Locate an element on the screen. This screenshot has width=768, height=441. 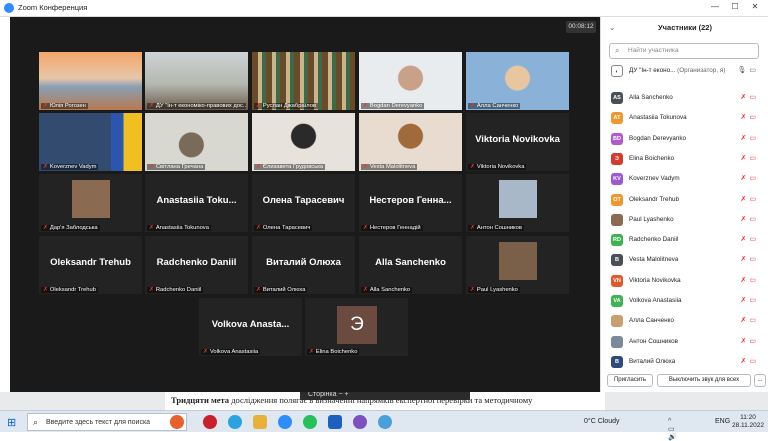
video-tile: ✗ Vesta Malolitneva is located at coordinates (410, 142).